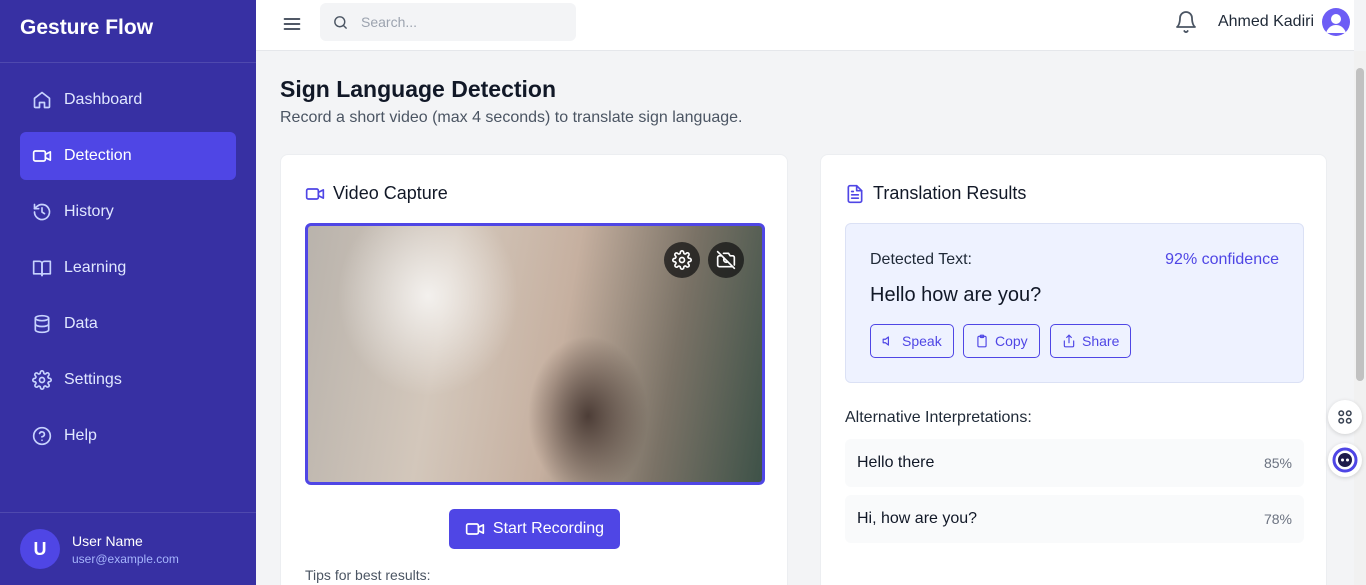 This screenshot has height=585, width=1366. I want to click on notifications-button, so click(1186, 22).